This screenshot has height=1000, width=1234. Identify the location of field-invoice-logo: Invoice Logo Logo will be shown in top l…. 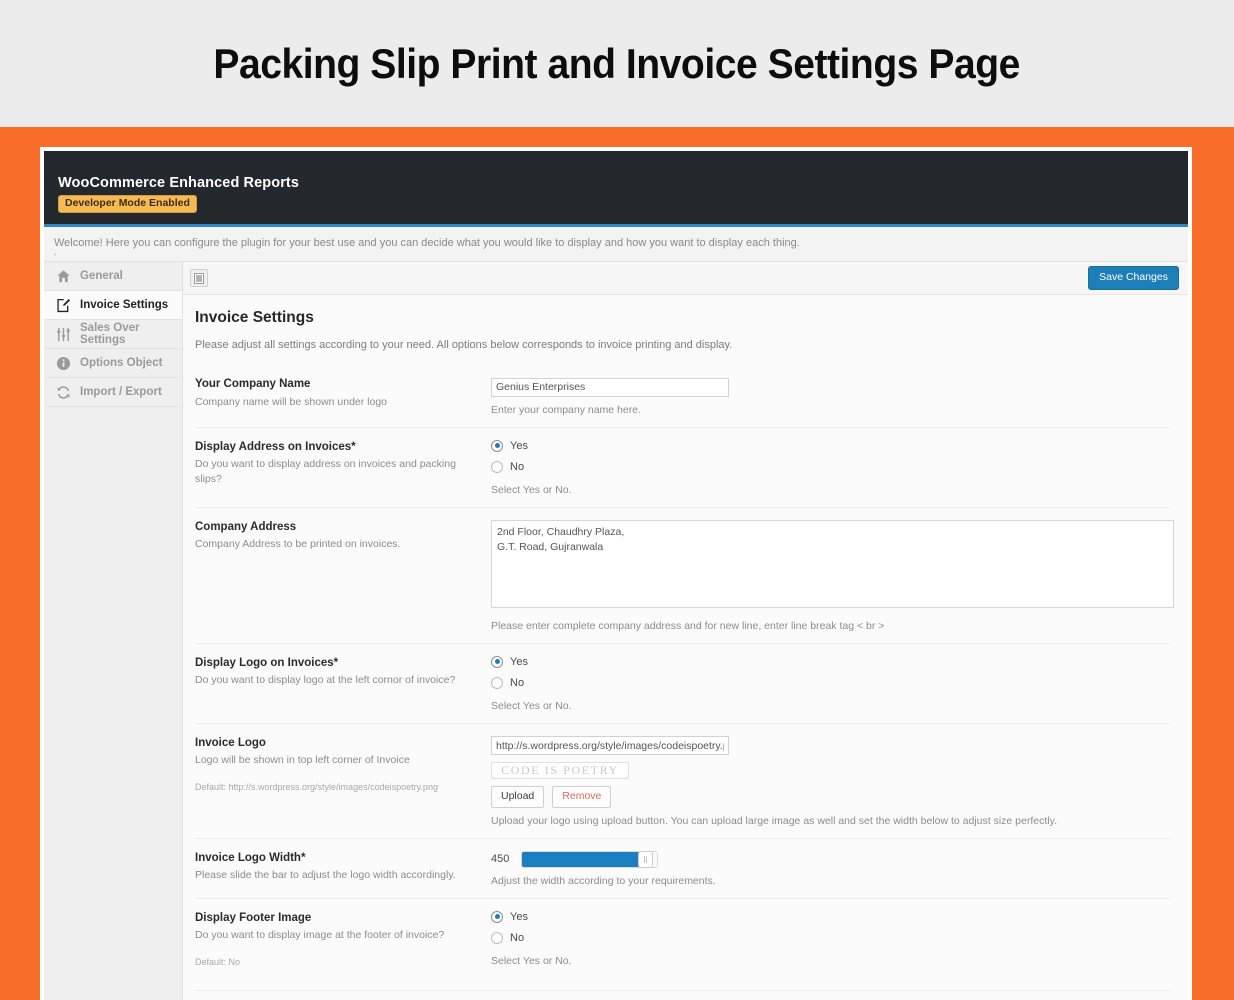
(682, 780).